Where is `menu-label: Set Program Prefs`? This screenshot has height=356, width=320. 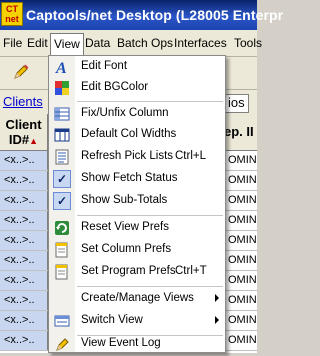
menu-label: Set Program Prefs is located at coordinates (128, 271).